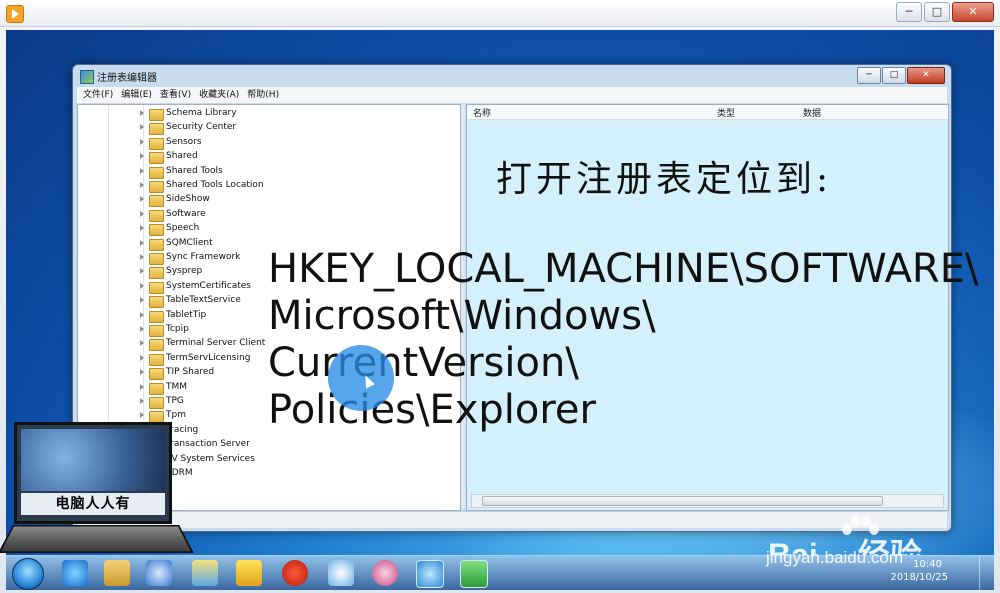  I want to click on tree-item: Speech, so click(269, 229).